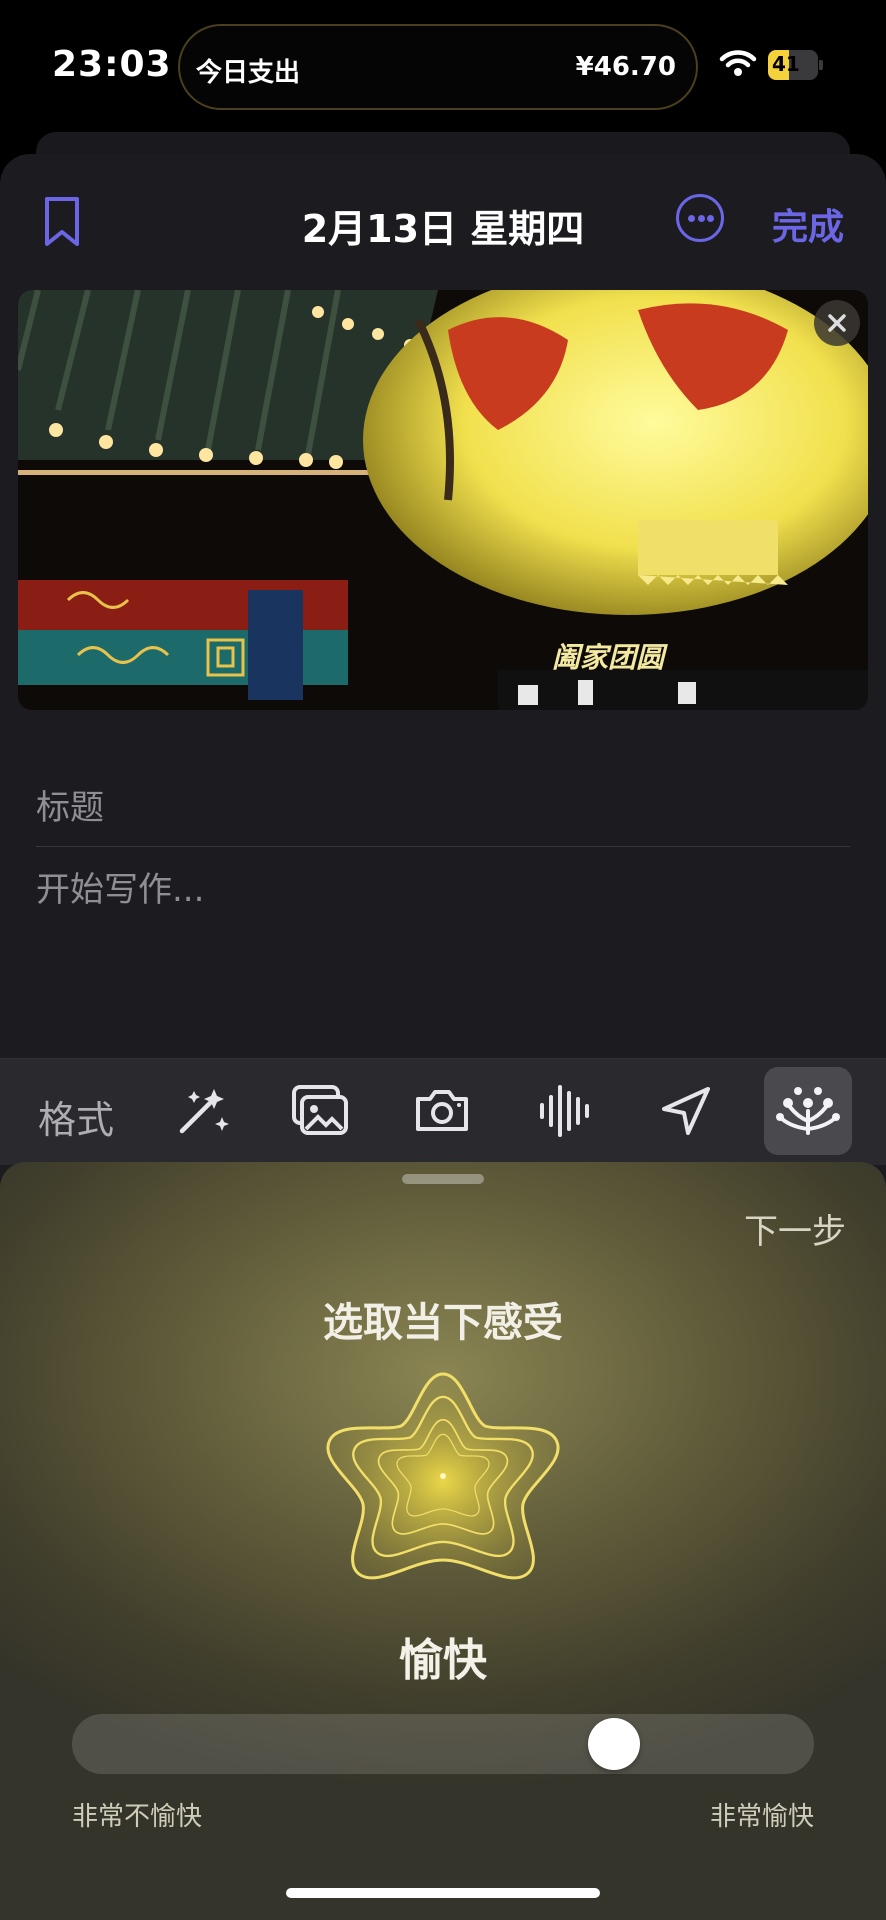  I want to click on mood-slider-thumb, so click(613, 1744).